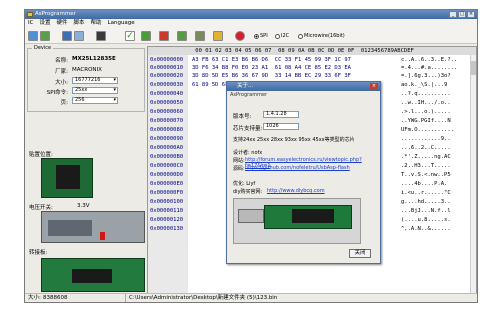 The image size is (500, 312). I want to click on status-size-value: 8388608, so click(55, 298).